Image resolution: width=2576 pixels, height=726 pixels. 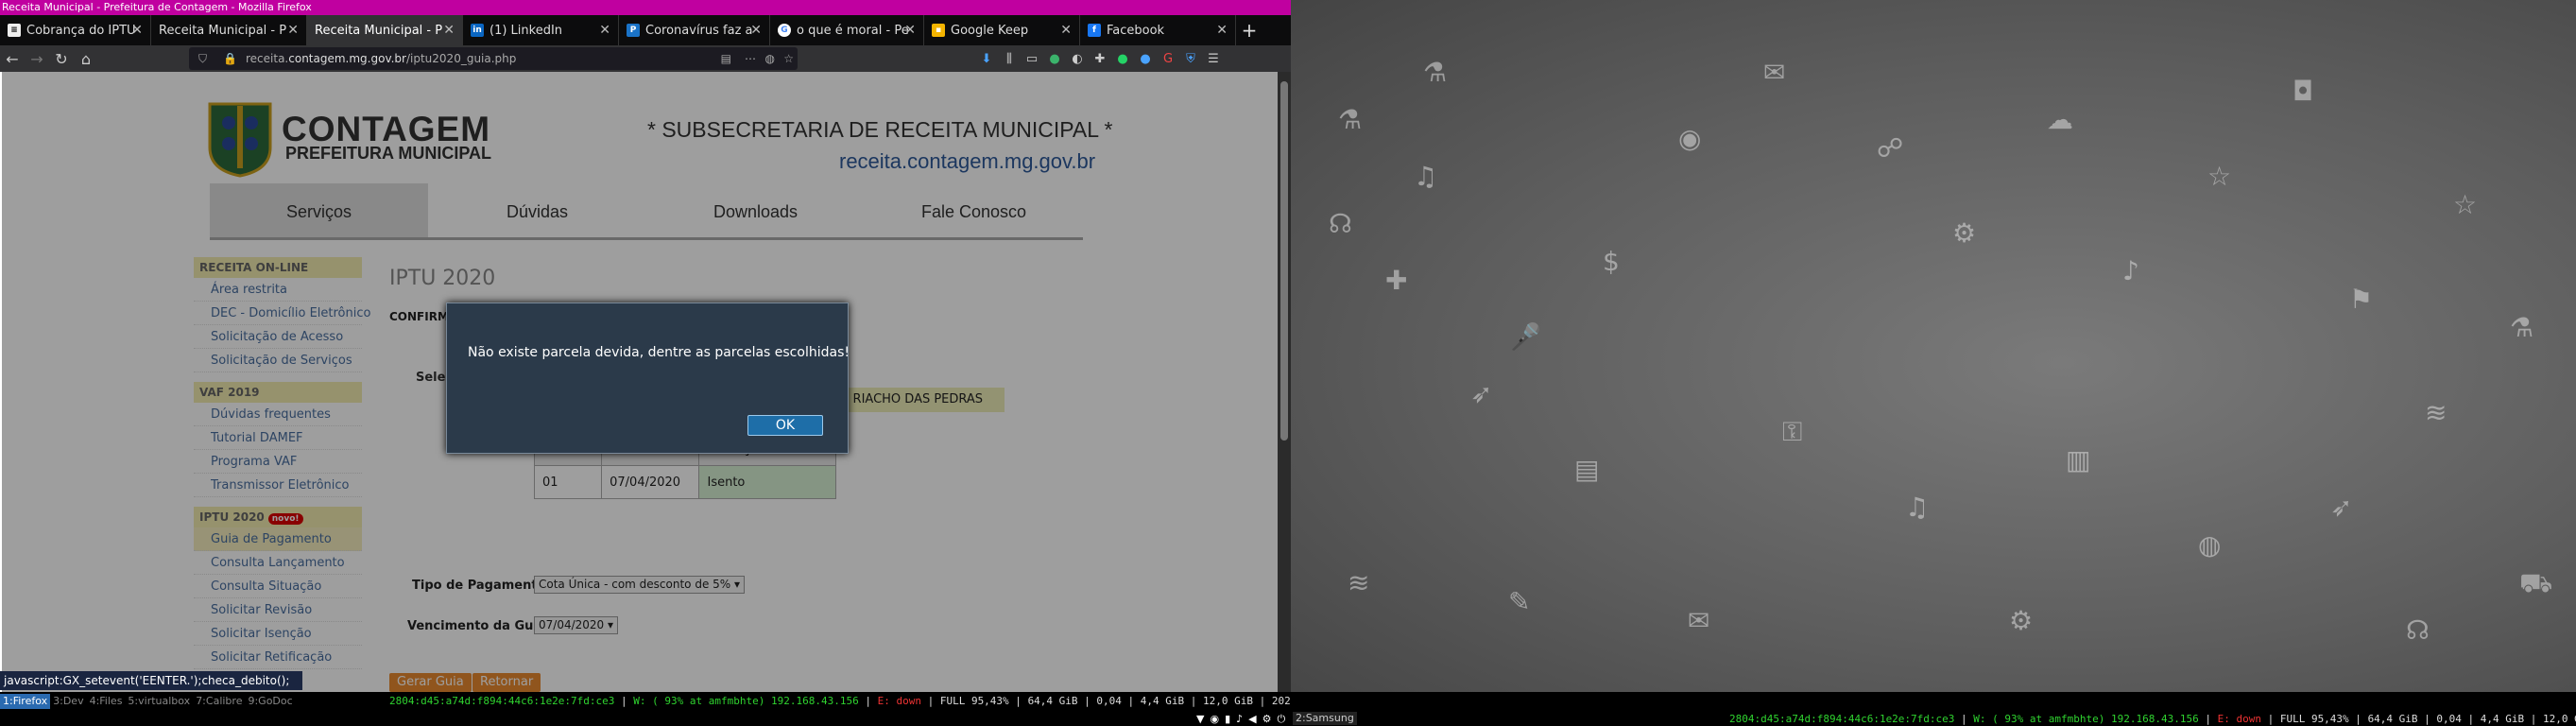 I want to click on vpn-icon: ●, so click(x=1054, y=58).